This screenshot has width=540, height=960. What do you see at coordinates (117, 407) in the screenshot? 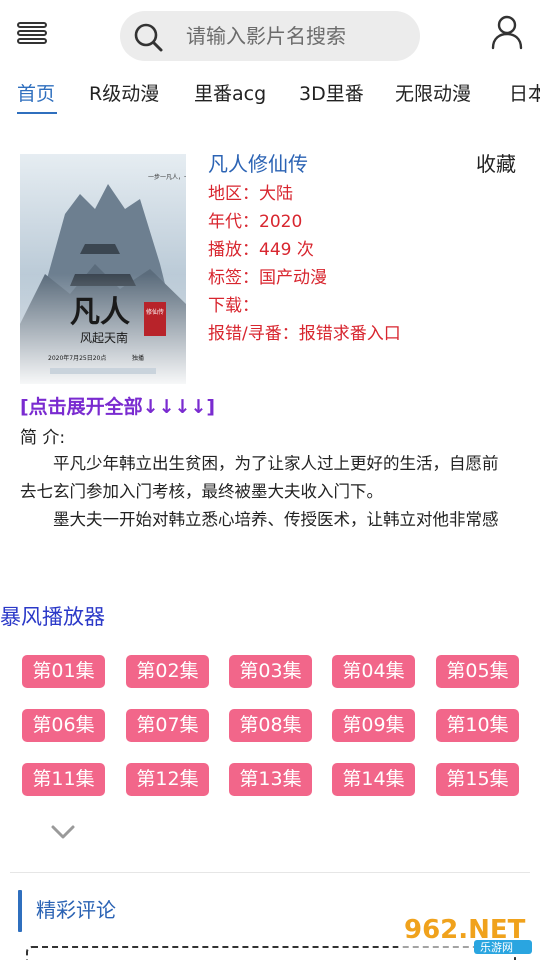
I see `expand-all-link: [点击展开全部↓↓↓↓]` at bounding box center [117, 407].